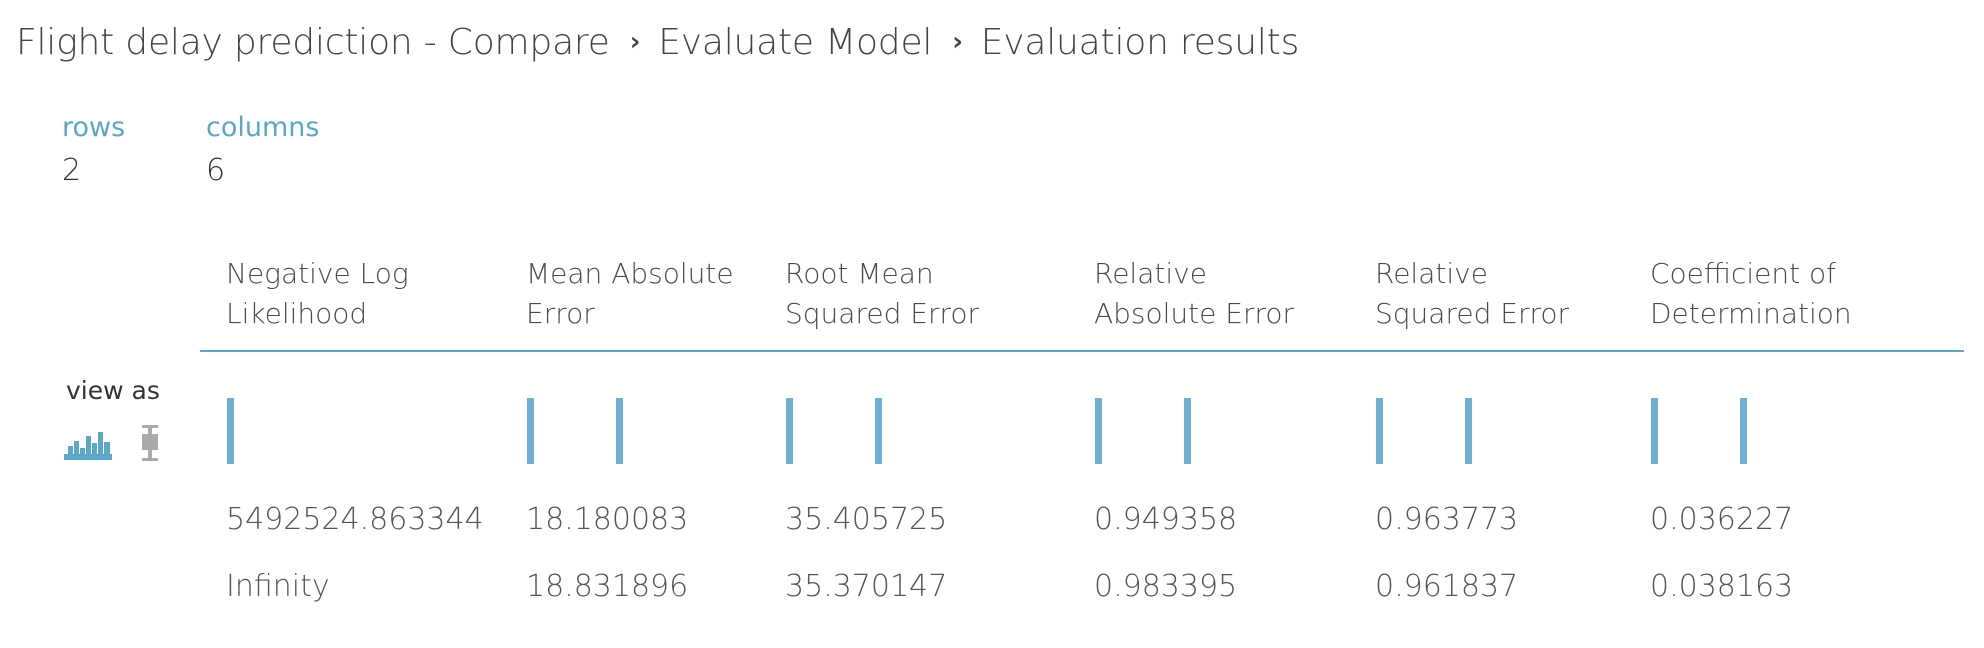 The image size is (1984, 648). I want to click on breadcrumb-experiment: Flight delay prediction - Compare, so click(313, 42).